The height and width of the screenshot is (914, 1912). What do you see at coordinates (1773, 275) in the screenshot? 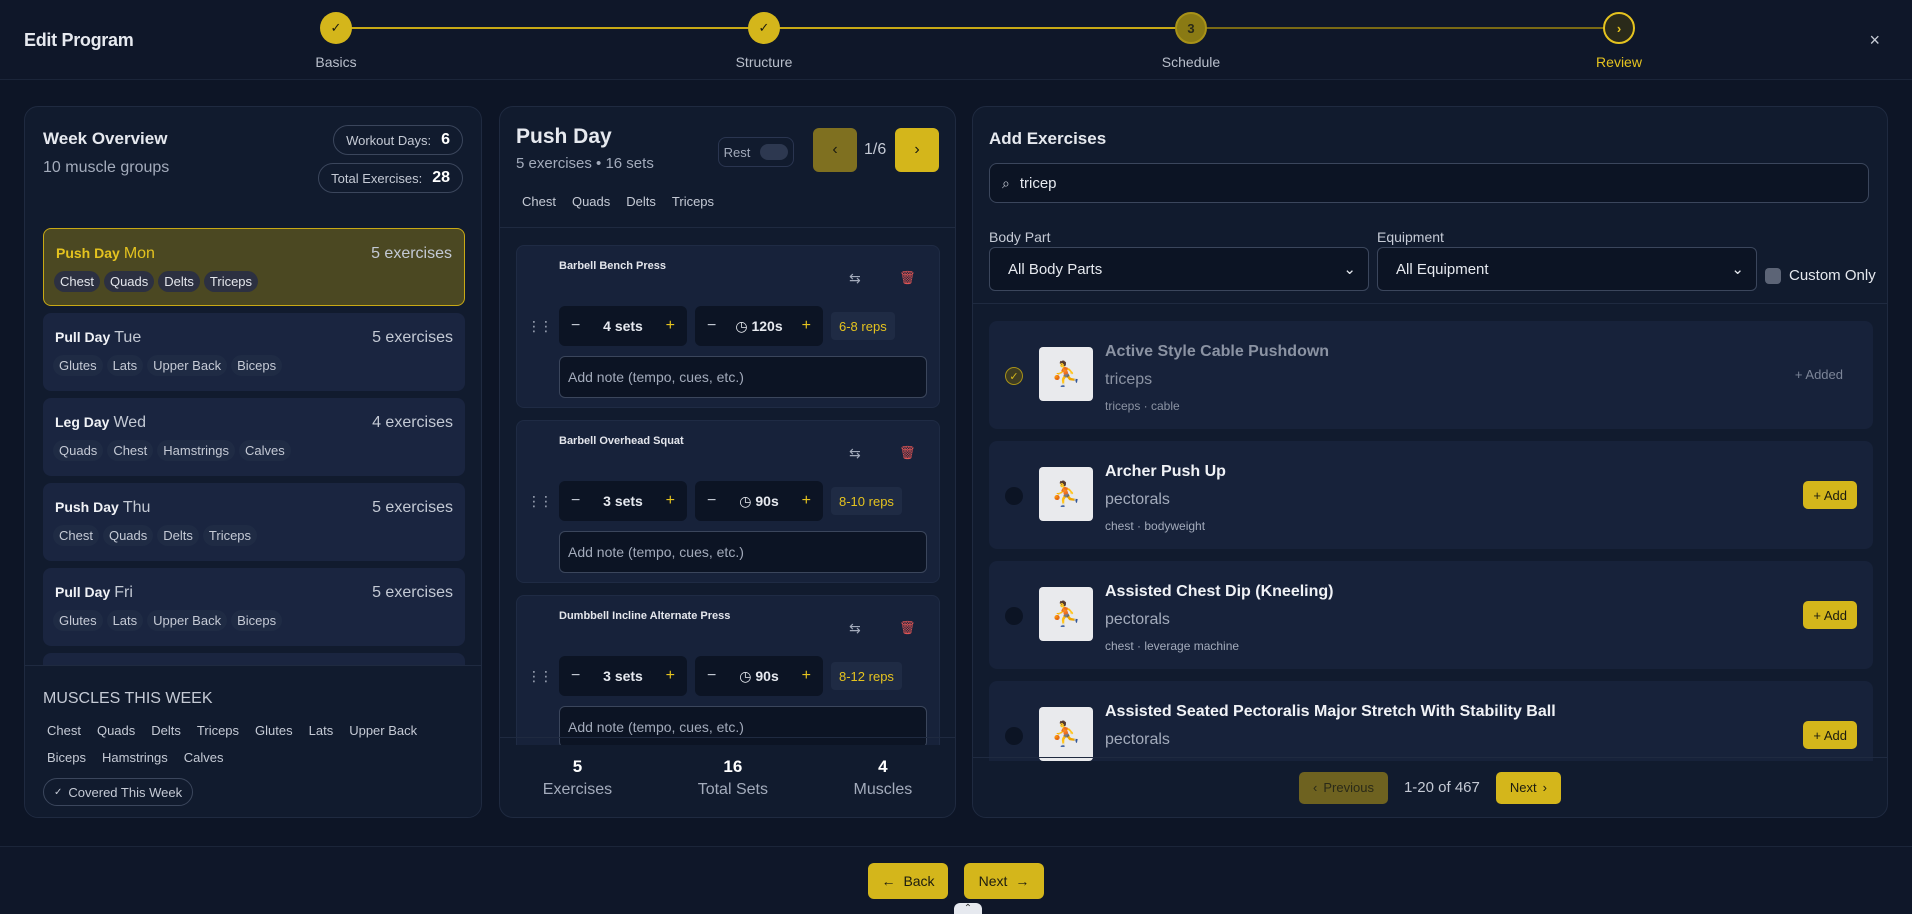
I see `checkbox` at bounding box center [1773, 275].